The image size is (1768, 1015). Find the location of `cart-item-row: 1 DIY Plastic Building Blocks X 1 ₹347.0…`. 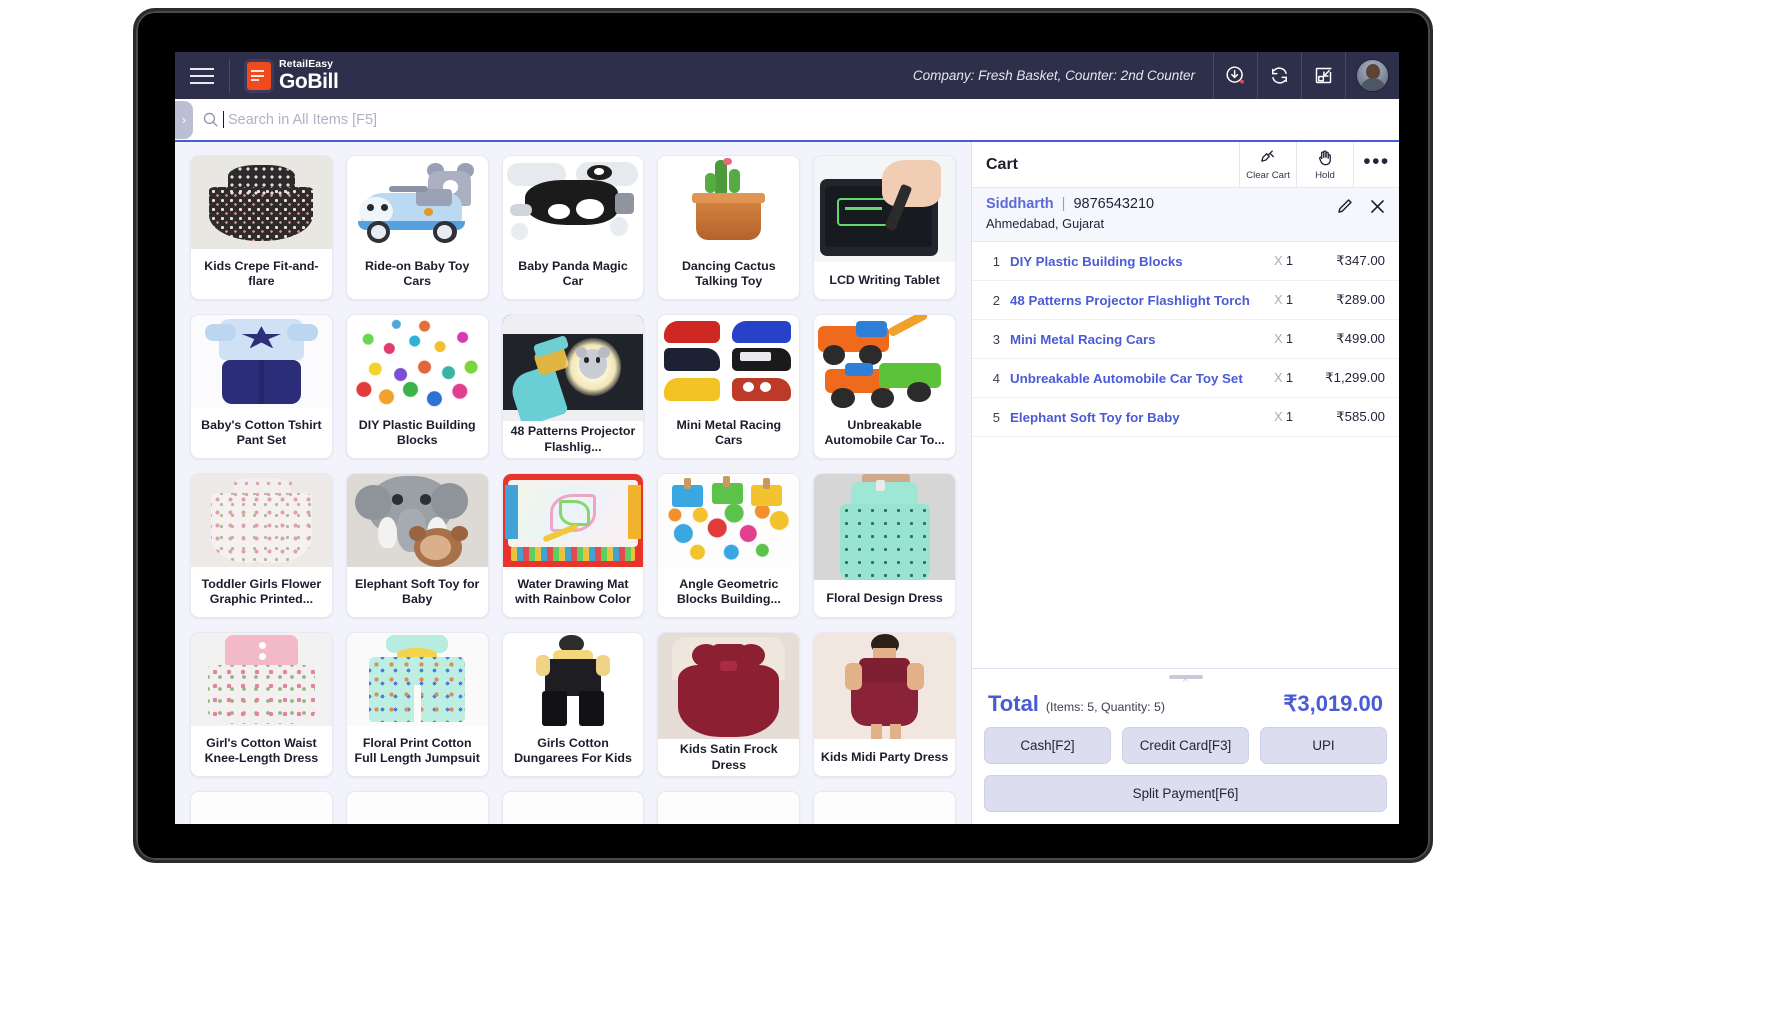

cart-item-row: 1 DIY Plastic Building Blocks X 1 ₹347.0… is located at coordinates (1185, 261).